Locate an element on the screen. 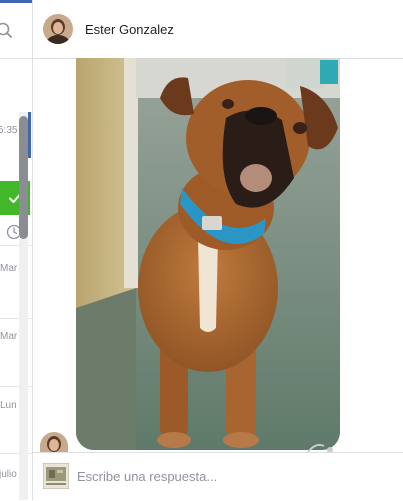 Image resolution: width=403 pixels, height=501 pixels. contact-avatar is located at coordinates (58, 29).